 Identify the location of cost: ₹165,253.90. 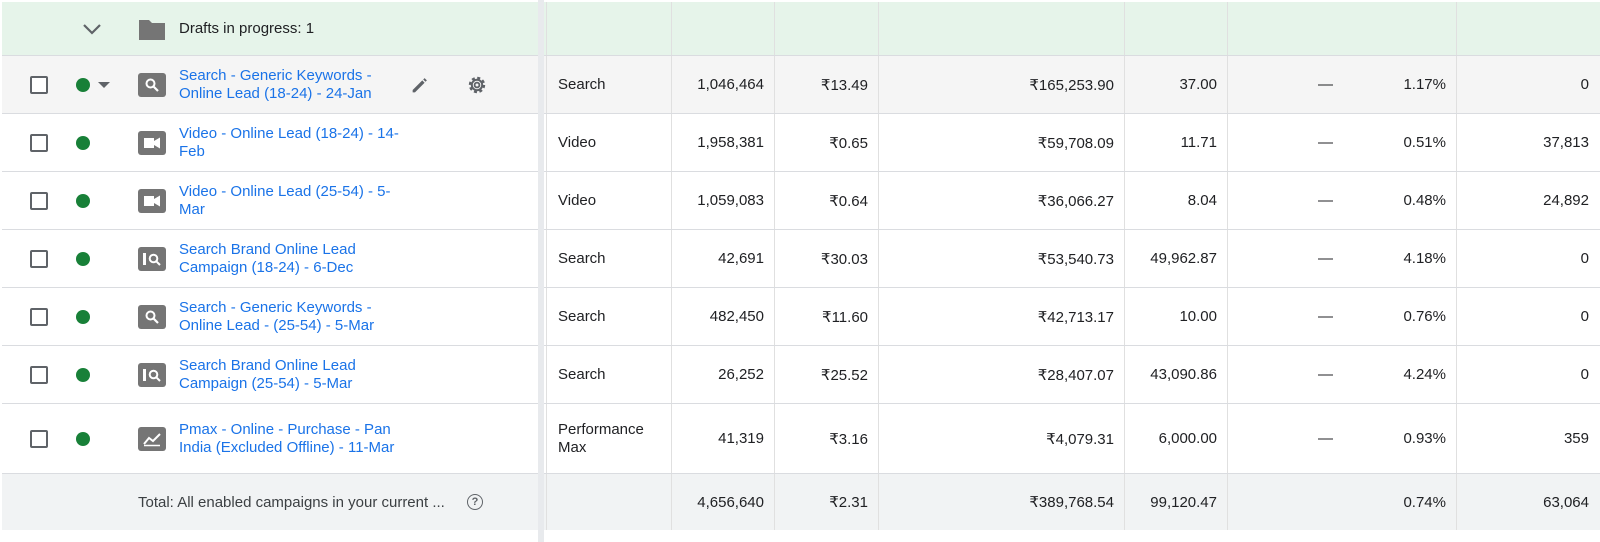
(1071, 85).